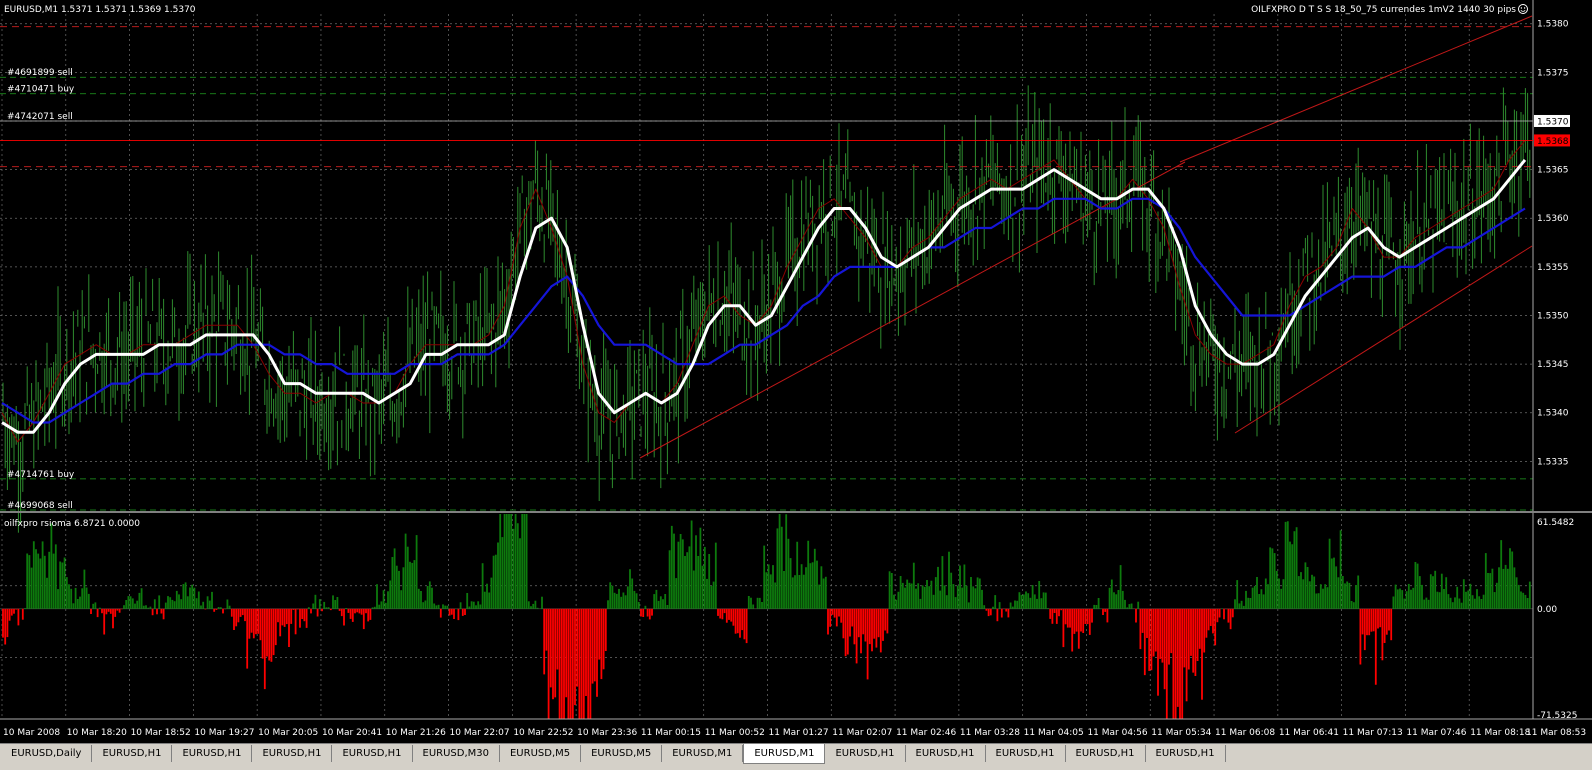 Image resolution: width=1592 pixels, height=770 pixels. I want to click on price-tick-label: 1.5335, so click(1553, 462).